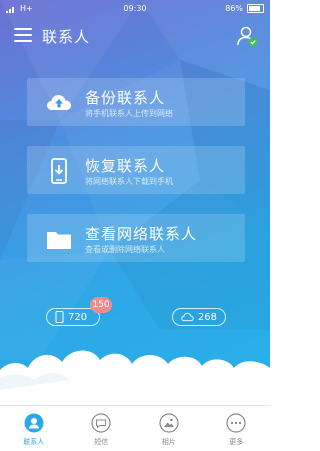 This screenshot has width=320, height=451. I want to click on view-network-contacts-card: 查看网络联系人 查看或删除网络联系人, so click(136, 238).